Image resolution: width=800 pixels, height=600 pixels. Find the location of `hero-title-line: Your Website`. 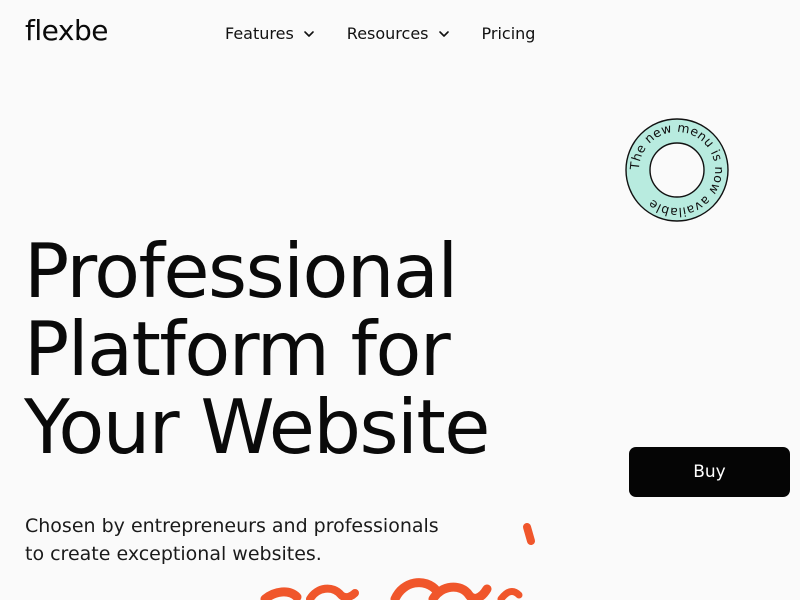

hero-title-line: Your Website is located at coordinates (257, 427).